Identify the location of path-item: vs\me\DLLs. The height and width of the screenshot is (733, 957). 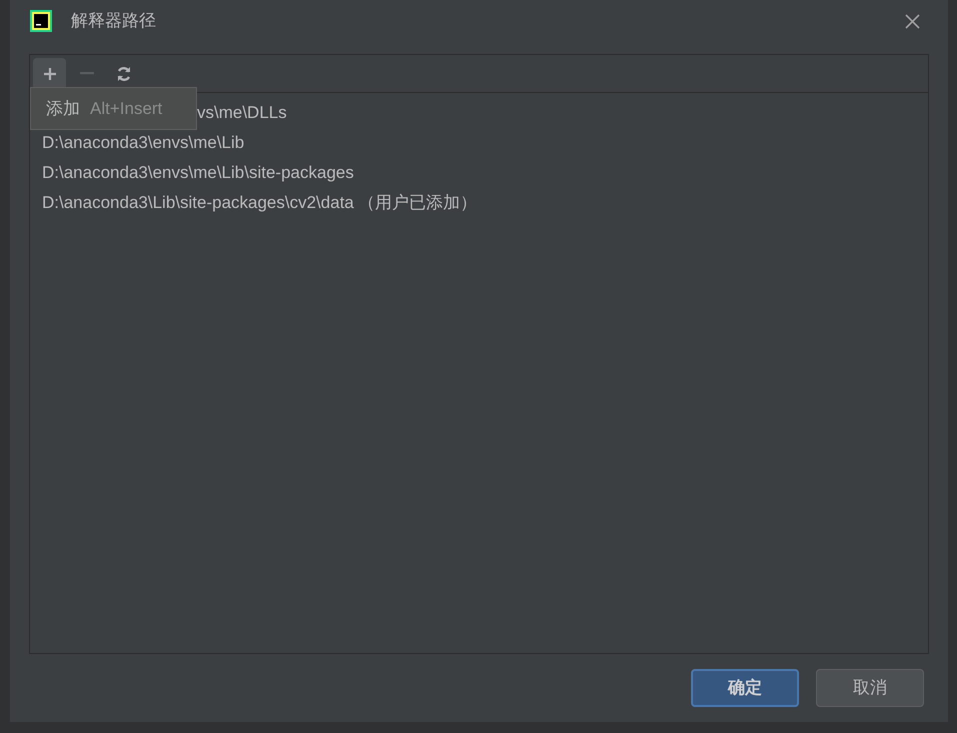
(242, 113).